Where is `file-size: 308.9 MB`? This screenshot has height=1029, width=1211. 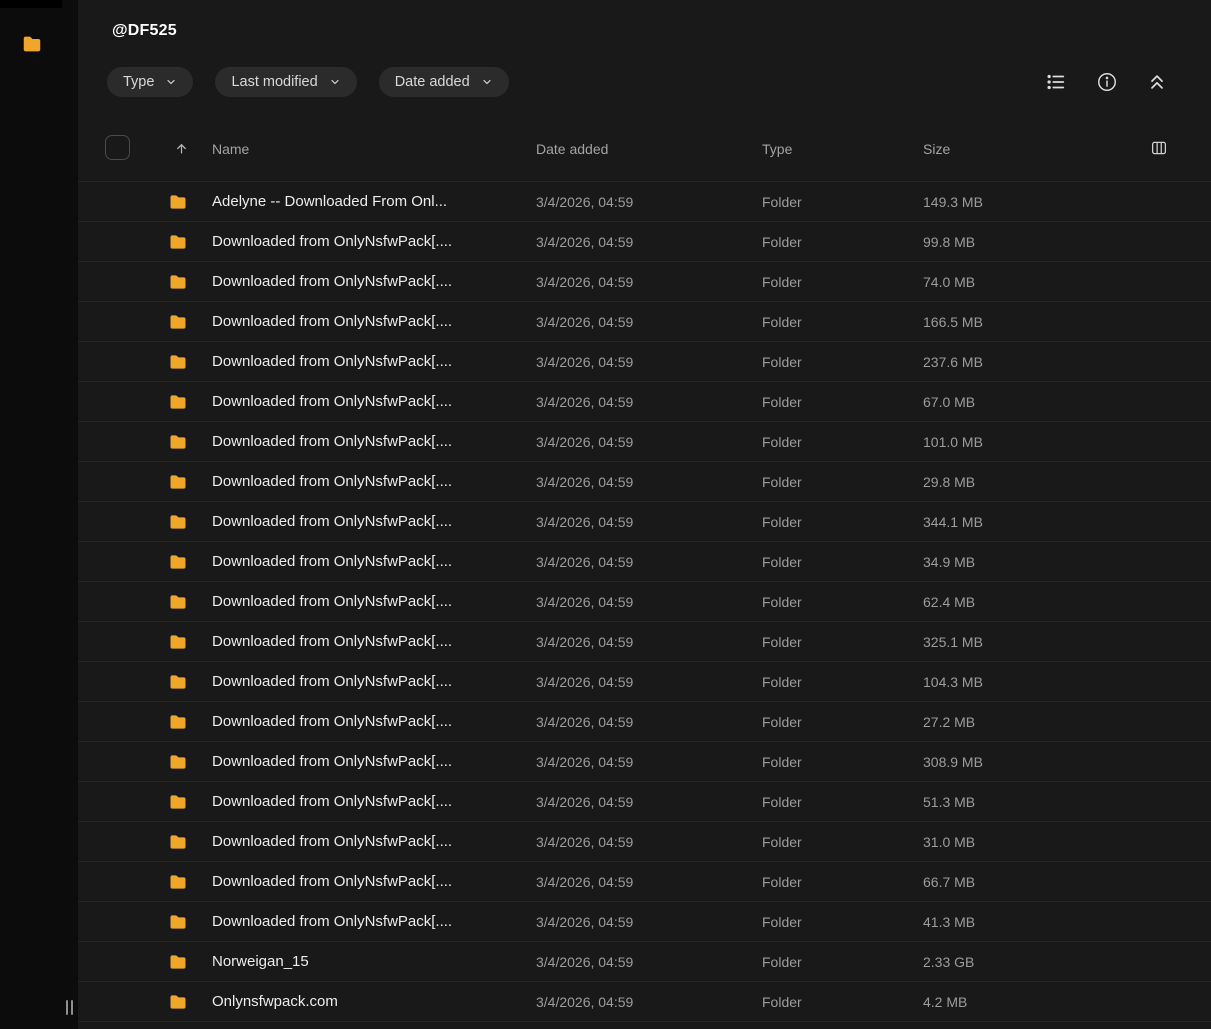
file-size: 308.9 MB is located at coordinates (953, 761).